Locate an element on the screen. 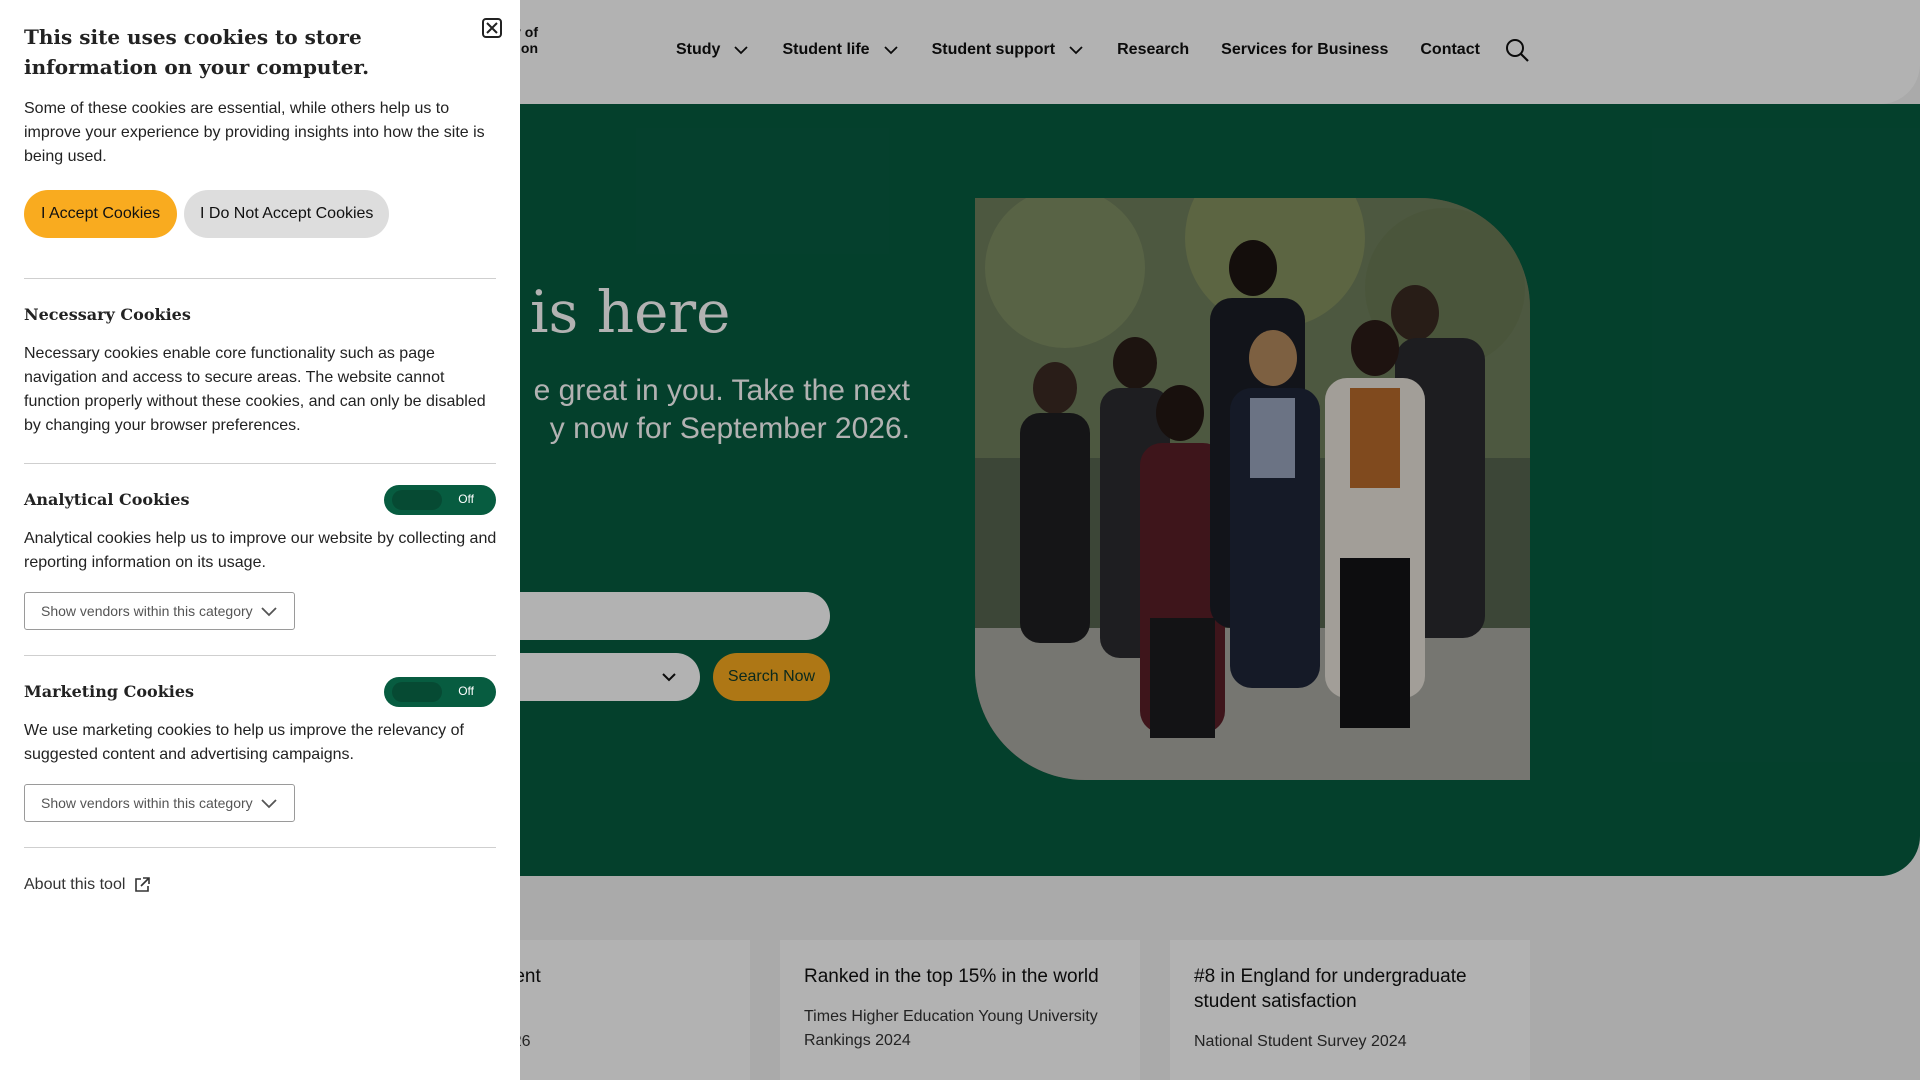  marketing-cookies-heading: Marketing Cookies is located at coordinates (109, 691).